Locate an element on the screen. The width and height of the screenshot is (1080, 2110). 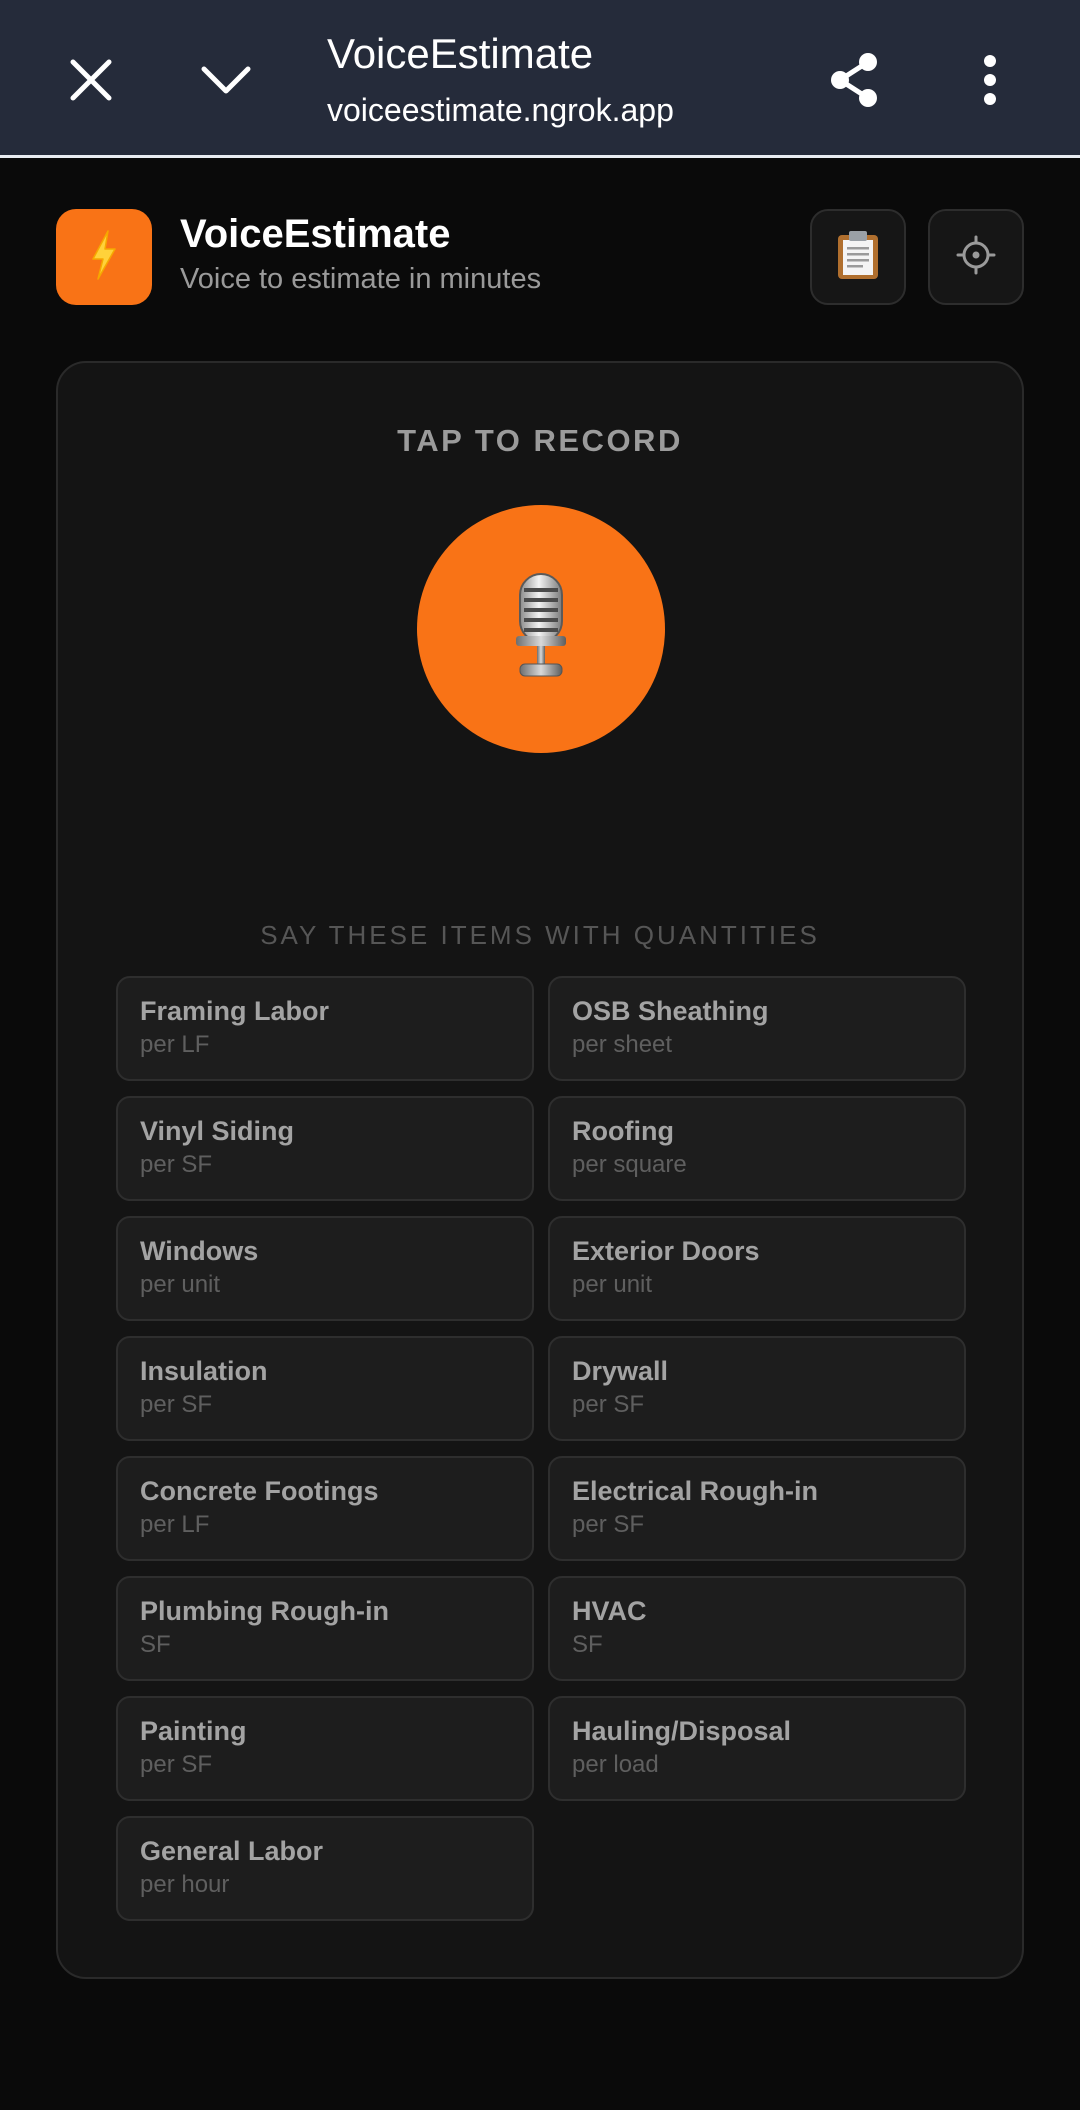
microphone-icon is located at coordinates (541, 629).